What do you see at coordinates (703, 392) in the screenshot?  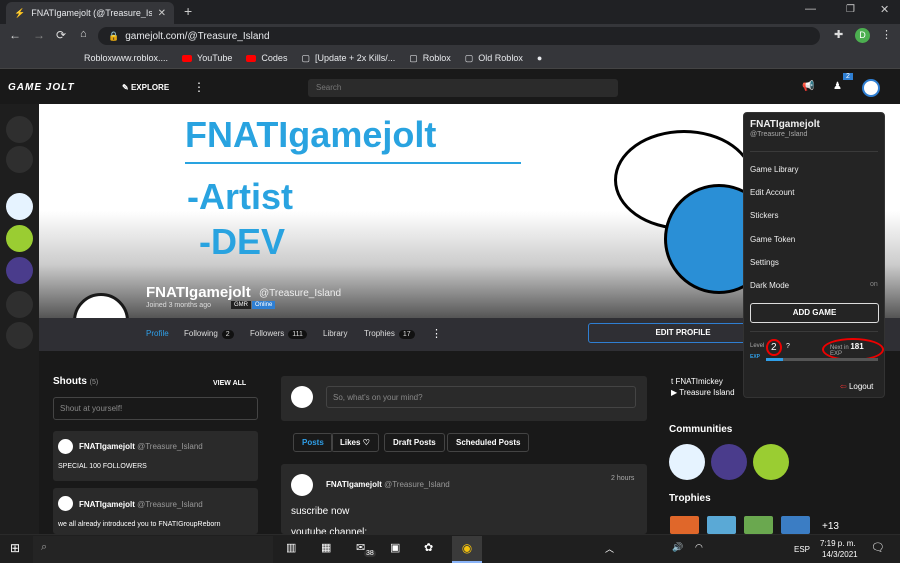 I see `link-treasure-island: ▶ Treasure Island` at bounding box center [703, 392].